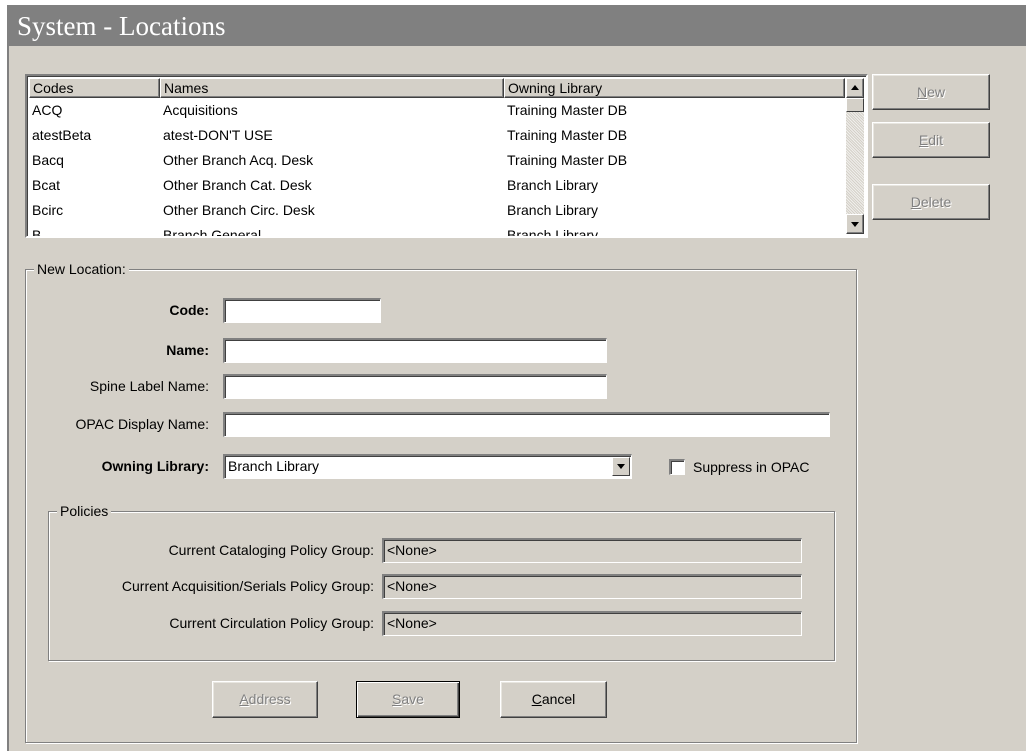 The image size is (1026, 751). I want to click on new-location-group-label: New Location:, so click(81, 269).